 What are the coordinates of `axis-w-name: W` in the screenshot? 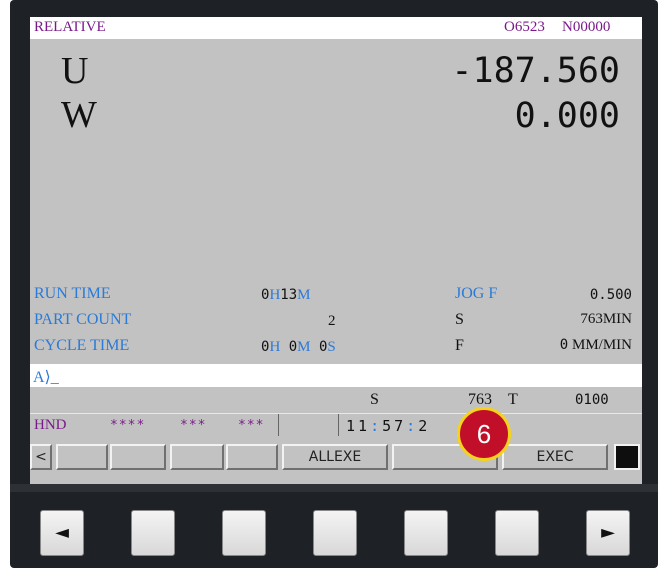 It's located at (79, 115).